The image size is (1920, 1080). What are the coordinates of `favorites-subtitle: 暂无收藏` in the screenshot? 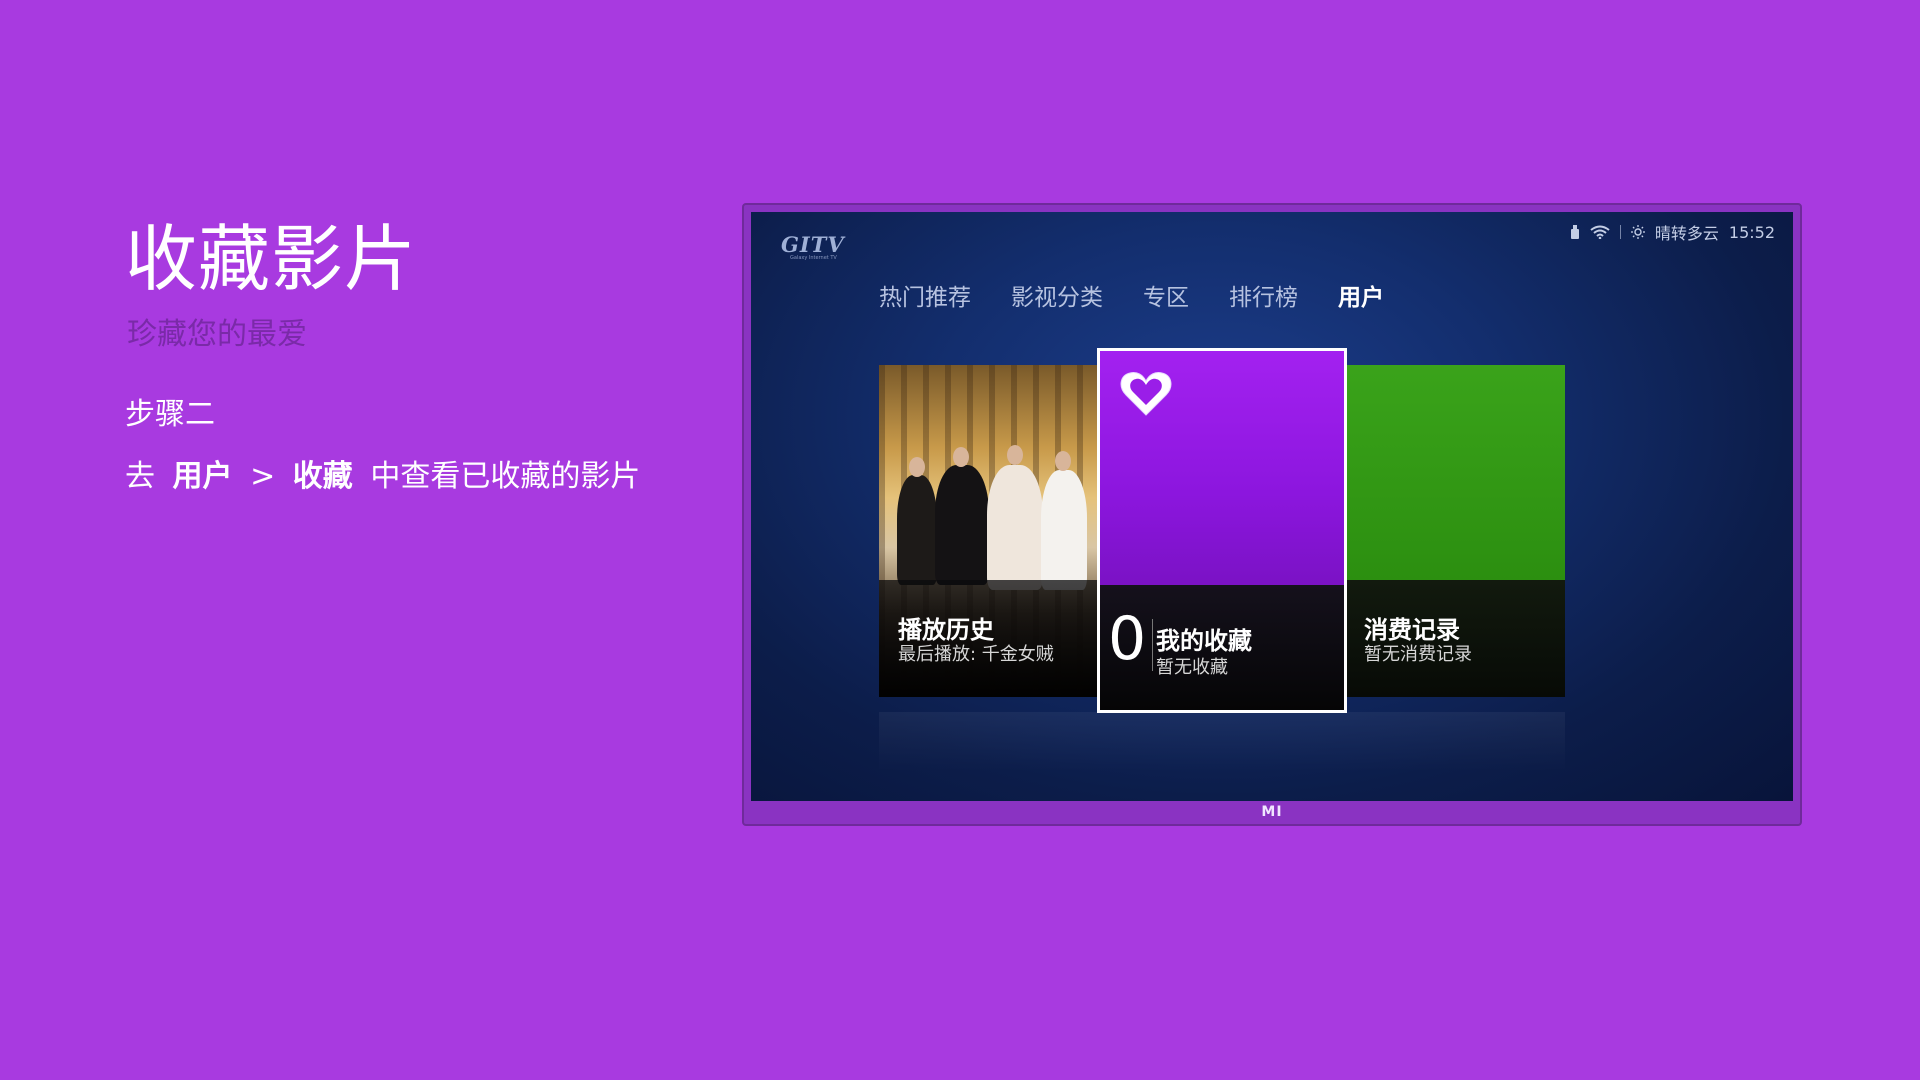 It's located at (1192, 667).